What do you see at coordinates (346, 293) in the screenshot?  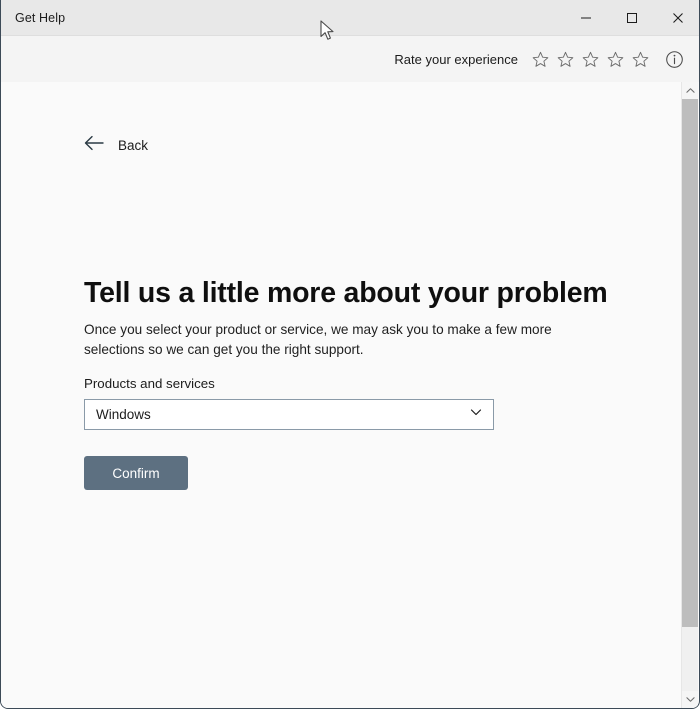 I see `page-title: Tell us a little more about your problem` at bounding box center [346, 293].